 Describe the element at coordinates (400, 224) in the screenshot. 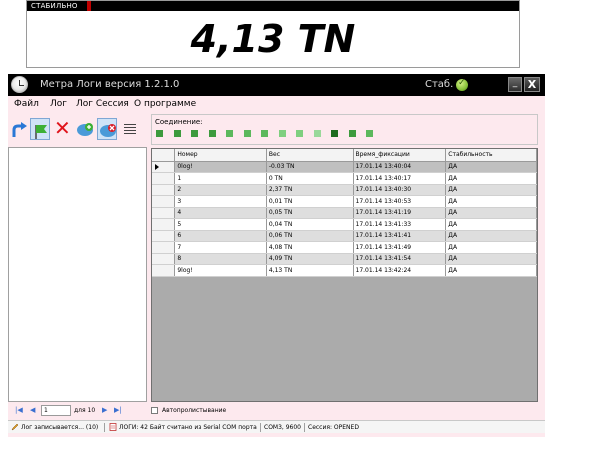

I see `cell-time: 17.01.14 13:41:33` at that location.